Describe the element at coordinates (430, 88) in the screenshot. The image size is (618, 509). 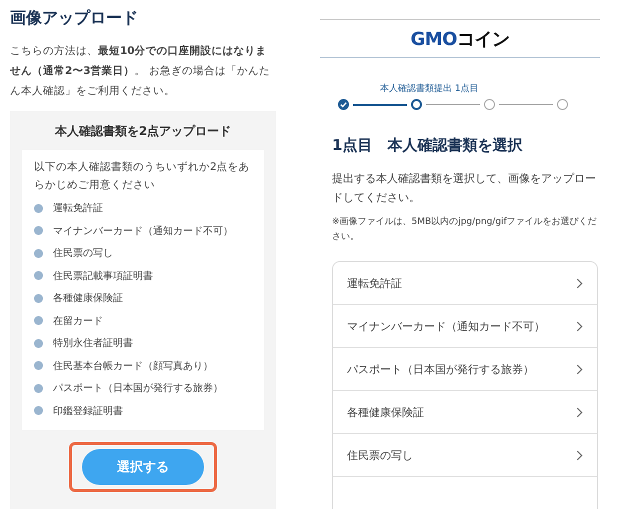
I see `step-label: 本人確認書類提出 1点目` at that location.